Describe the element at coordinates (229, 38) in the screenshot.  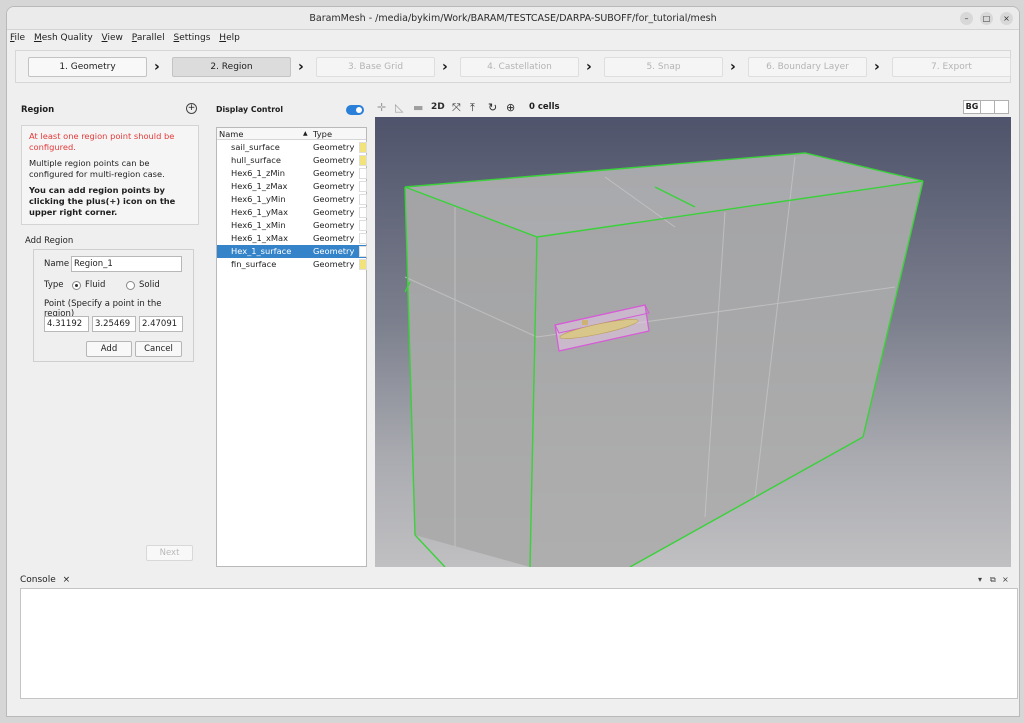
I see `menu-help: Help` at that location.